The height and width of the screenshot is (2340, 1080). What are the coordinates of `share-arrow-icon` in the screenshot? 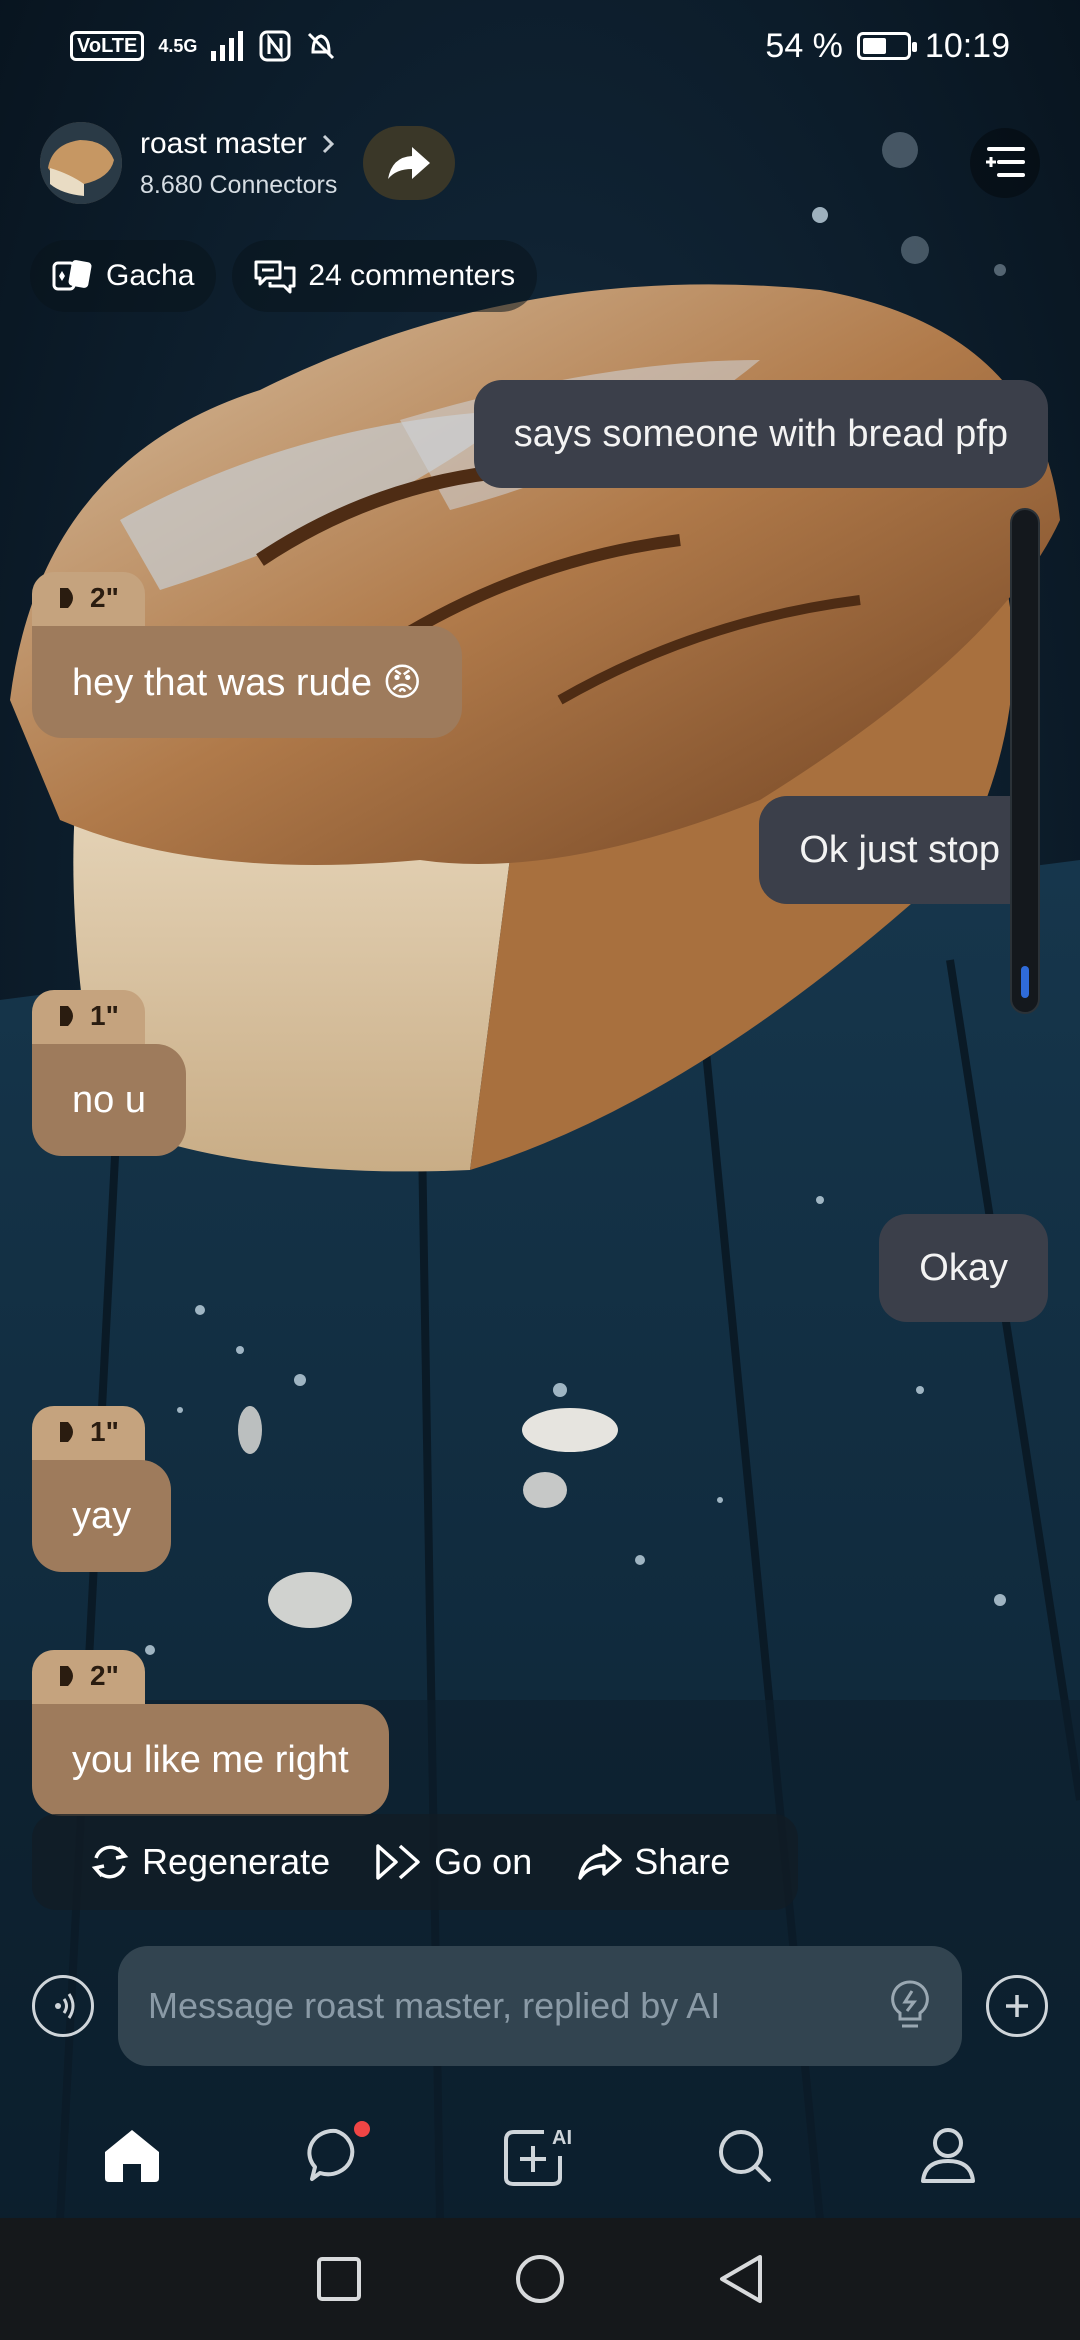 It's located at (409, 163).